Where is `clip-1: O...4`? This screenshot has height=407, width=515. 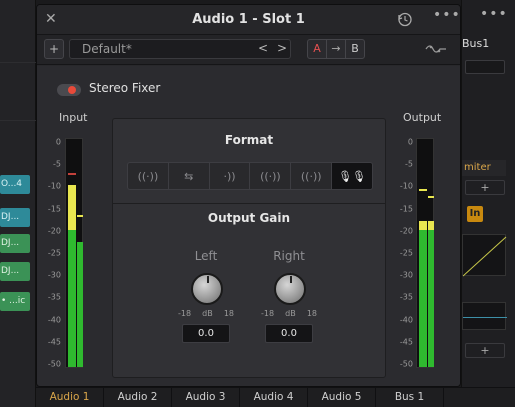
clip-1: O...4 is located at coordinates (15, 184).